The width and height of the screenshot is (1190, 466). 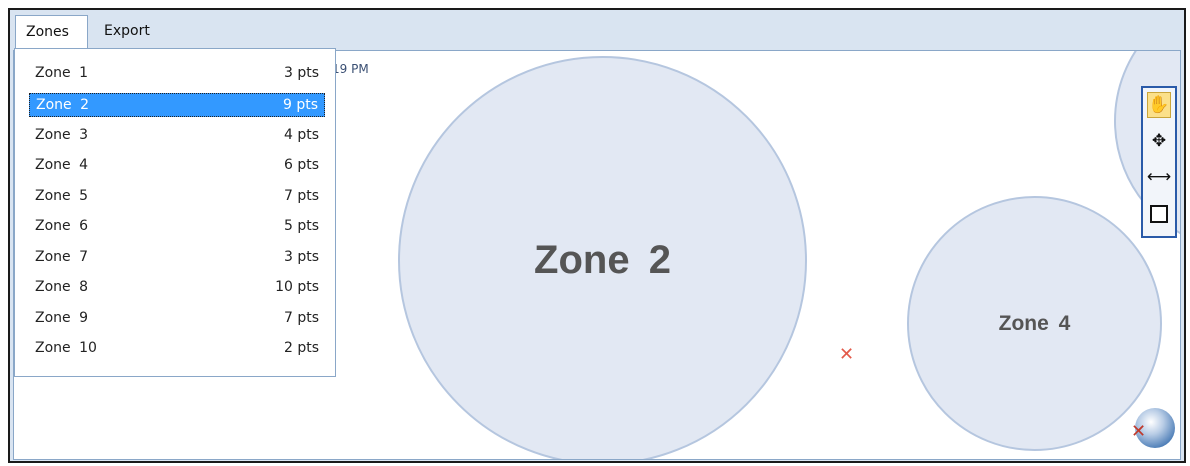 What do you see at coordinates (1159, 162) in the screenshot?
I see `map-toolbar: ✋ ✥ ⟷` at bounding box center [1159, 162].